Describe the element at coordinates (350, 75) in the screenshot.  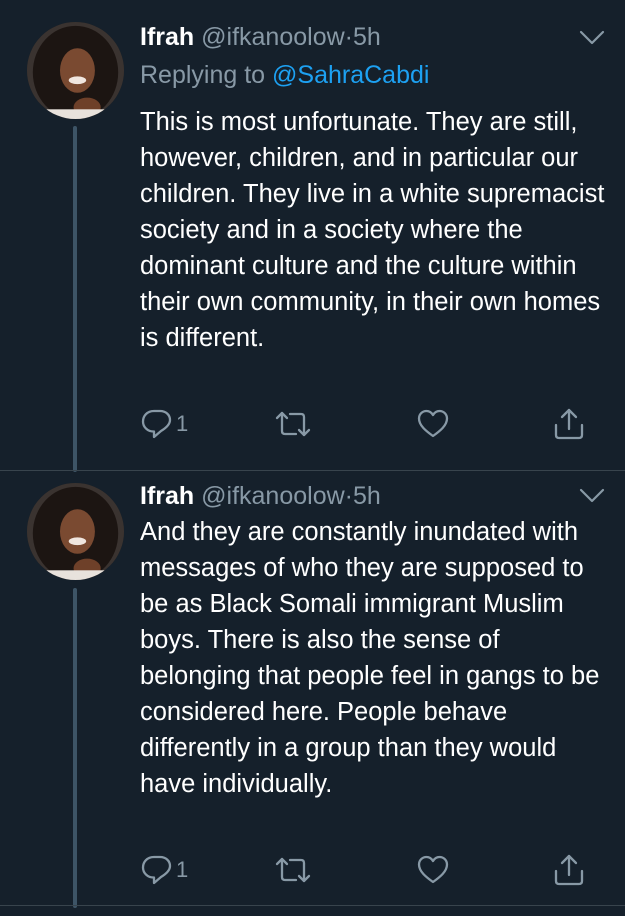
I see `replying-to-handle: @SahraCabdi` at that location.